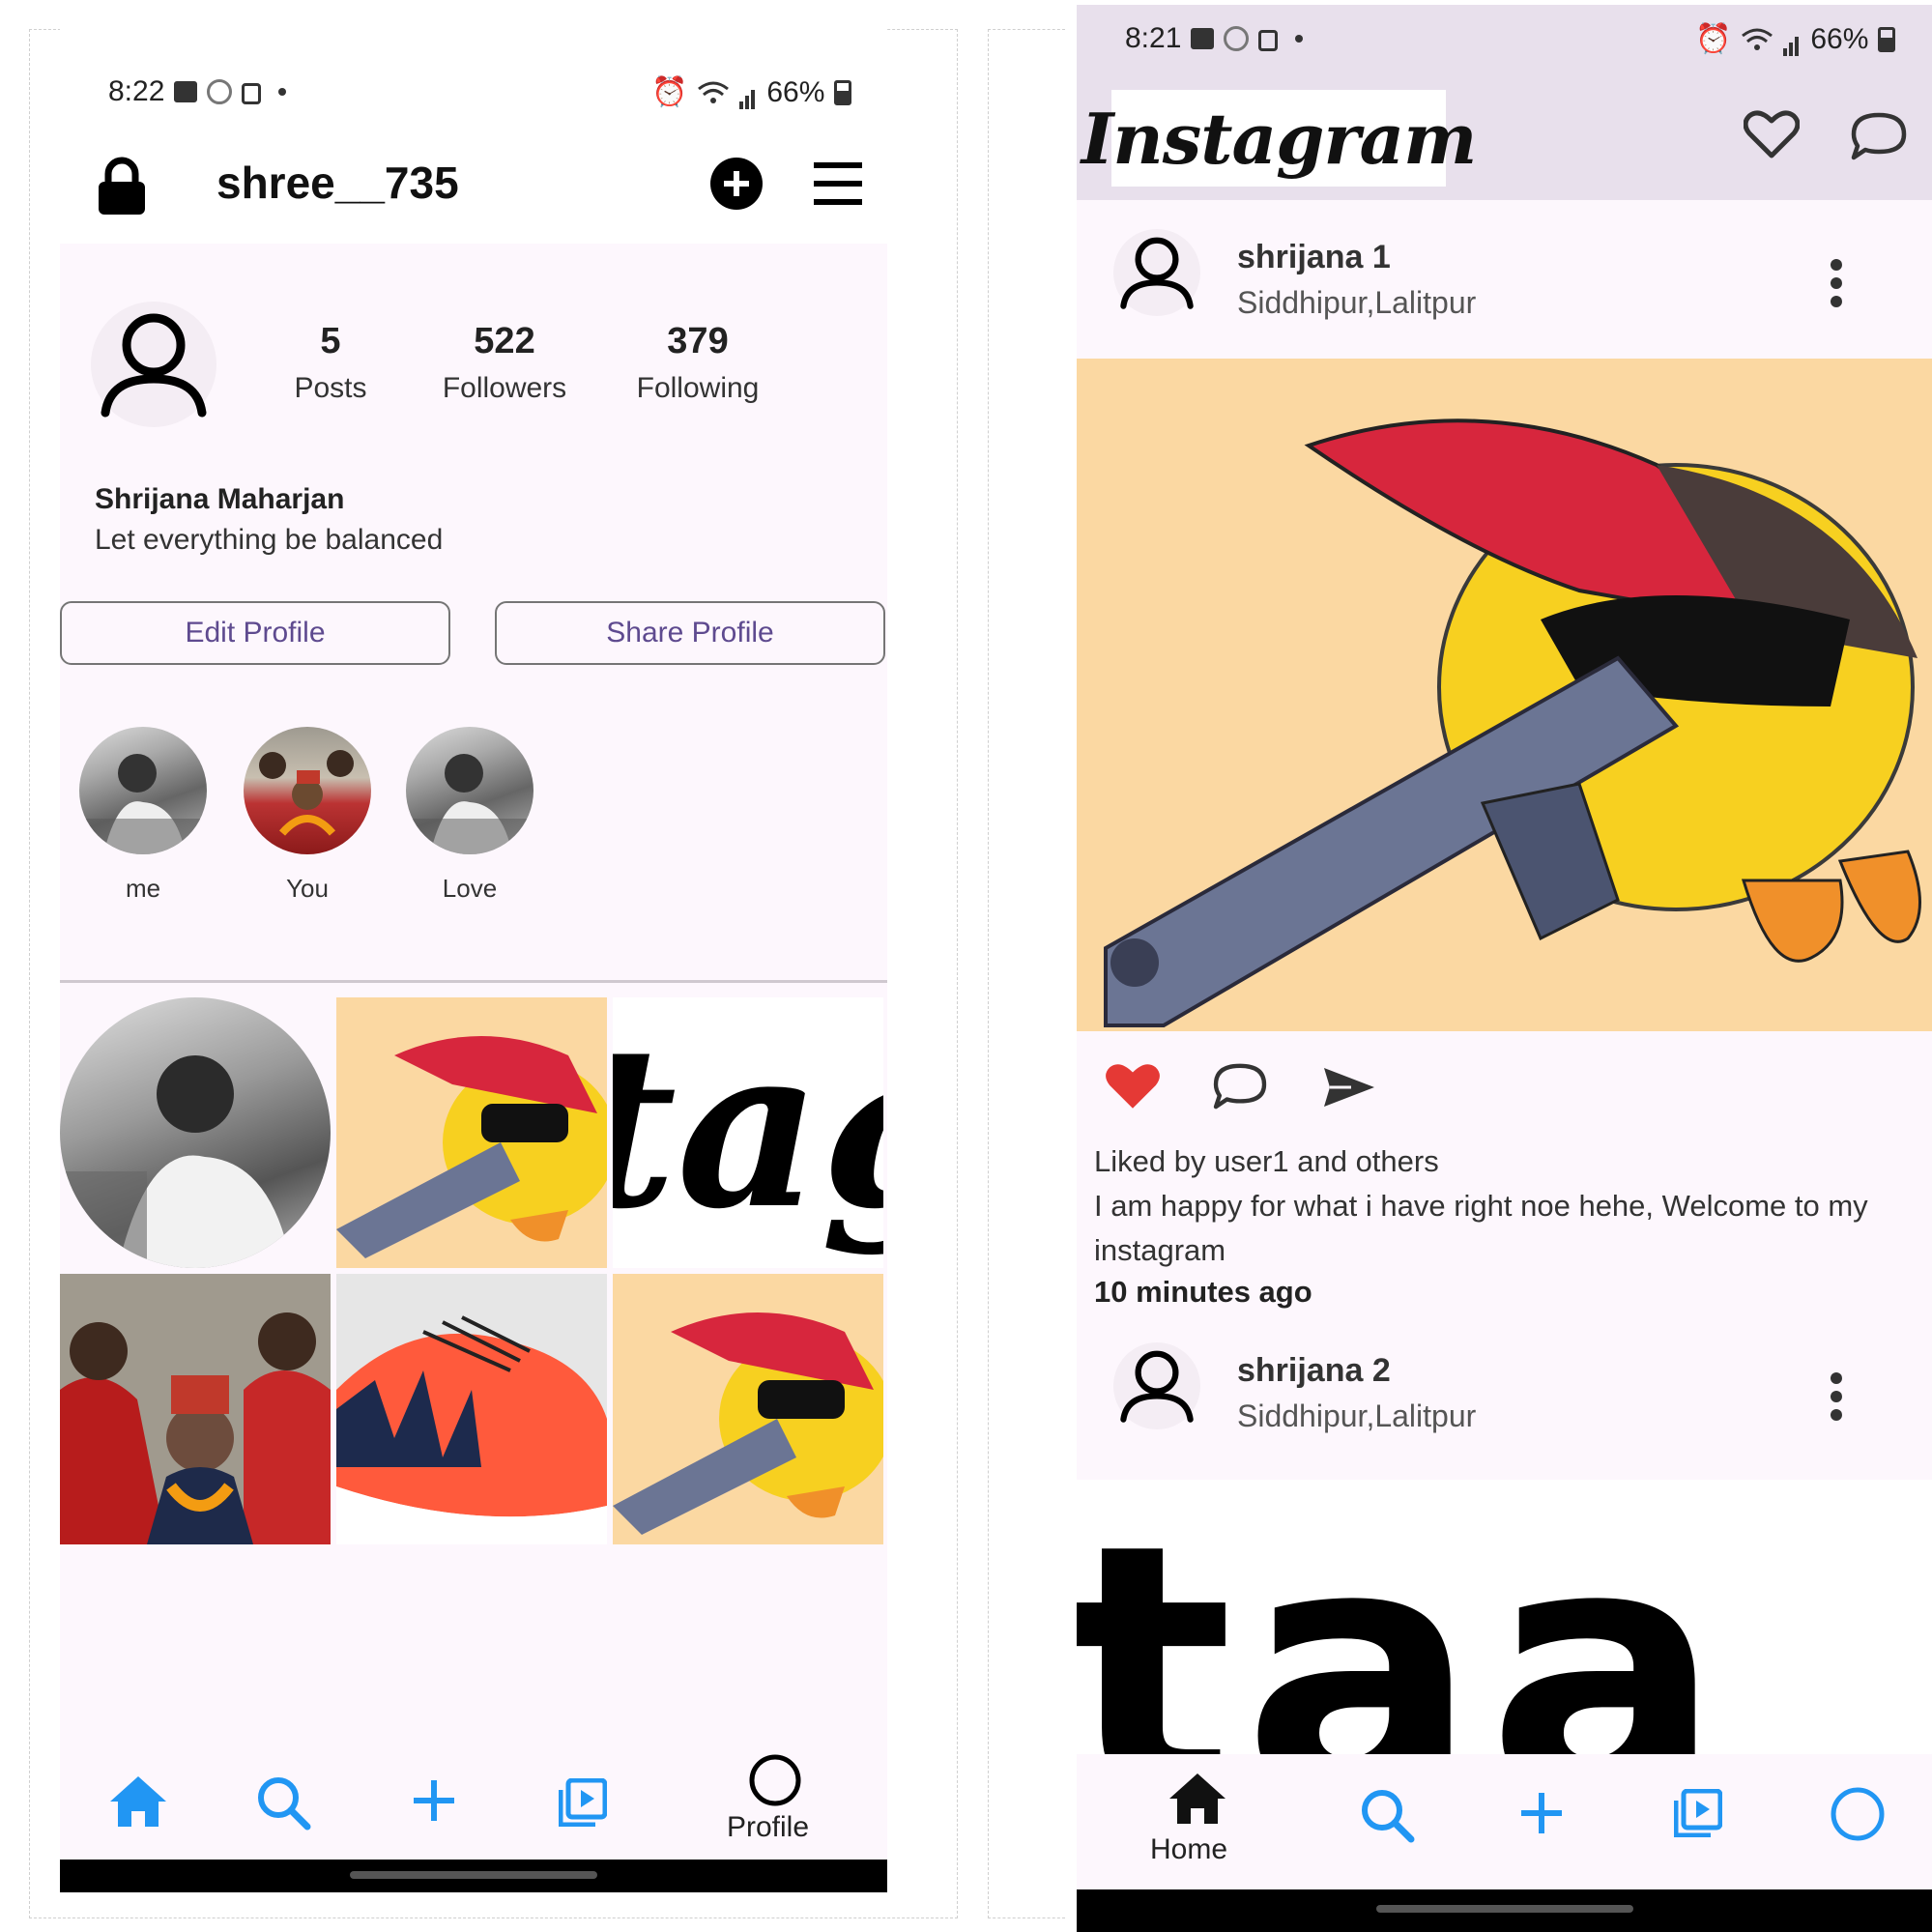  I want to click on status-bar: 8:21, so click(1214, 38).